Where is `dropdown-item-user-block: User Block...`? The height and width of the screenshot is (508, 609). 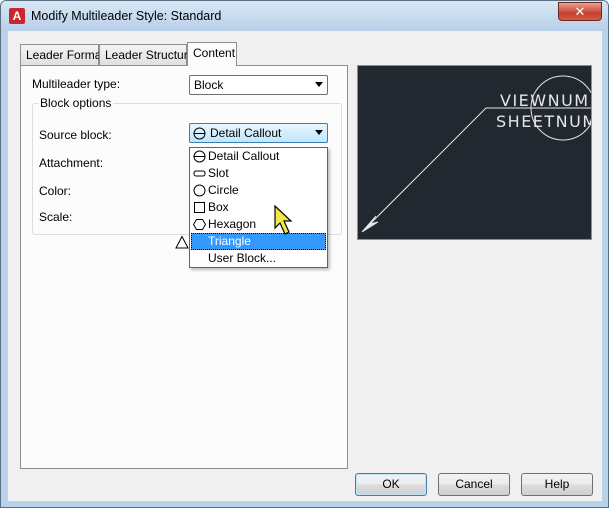
dropdown-item-user-block: User Block... is located at coordinates (258, 258).